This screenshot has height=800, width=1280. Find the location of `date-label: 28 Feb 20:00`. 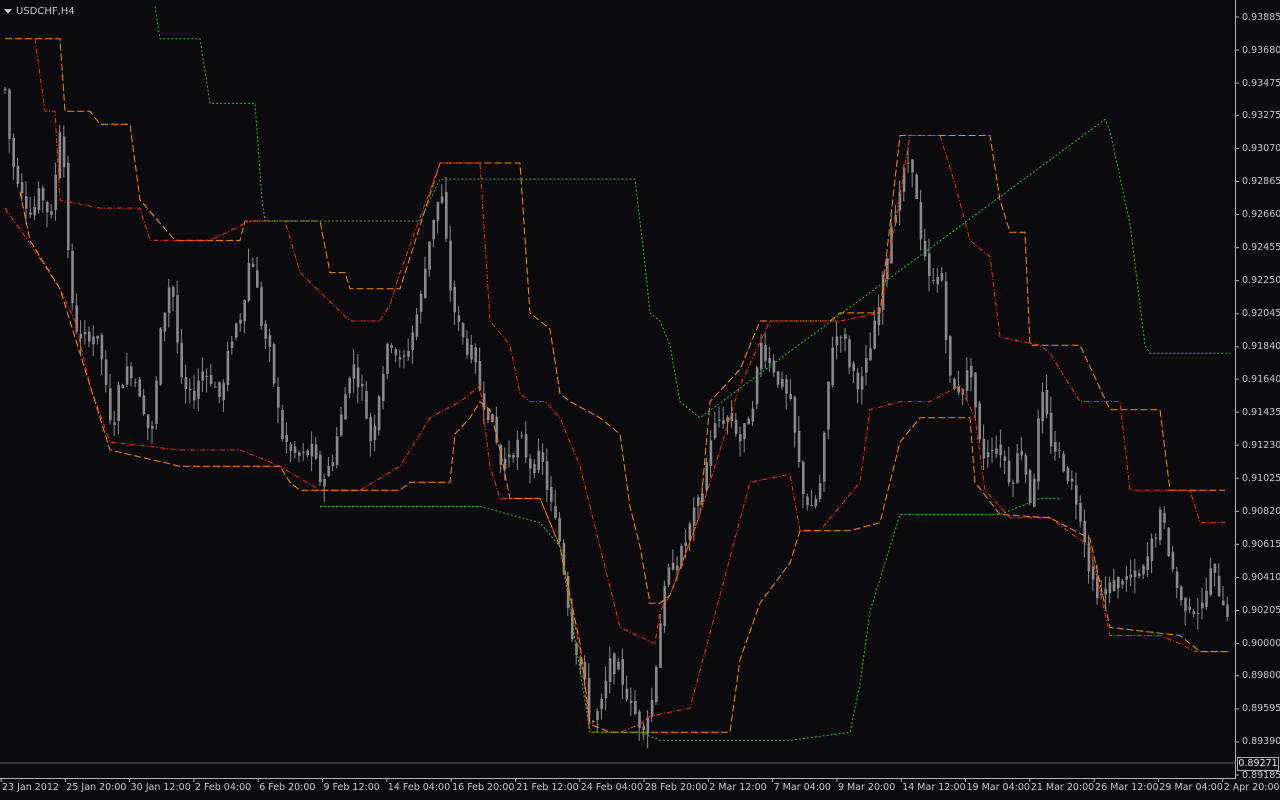

date-label: 28 Feb 20:00 is located at coordinates (676, 787).